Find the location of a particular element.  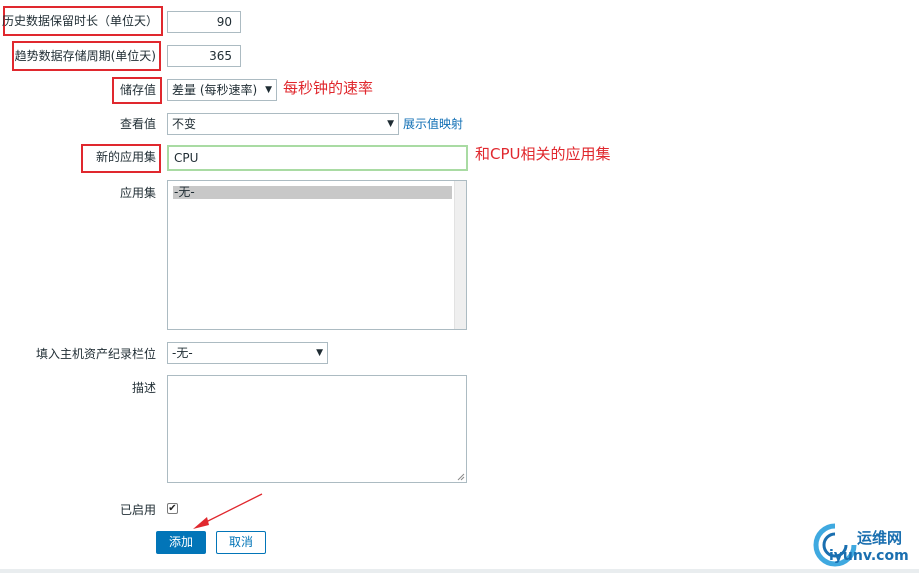

new-application-input is located at coordinates (317, 158).